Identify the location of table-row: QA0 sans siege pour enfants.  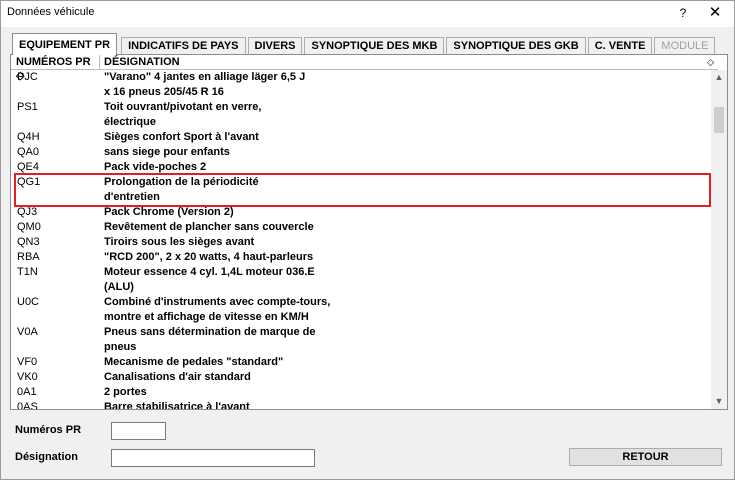
(361, 152).